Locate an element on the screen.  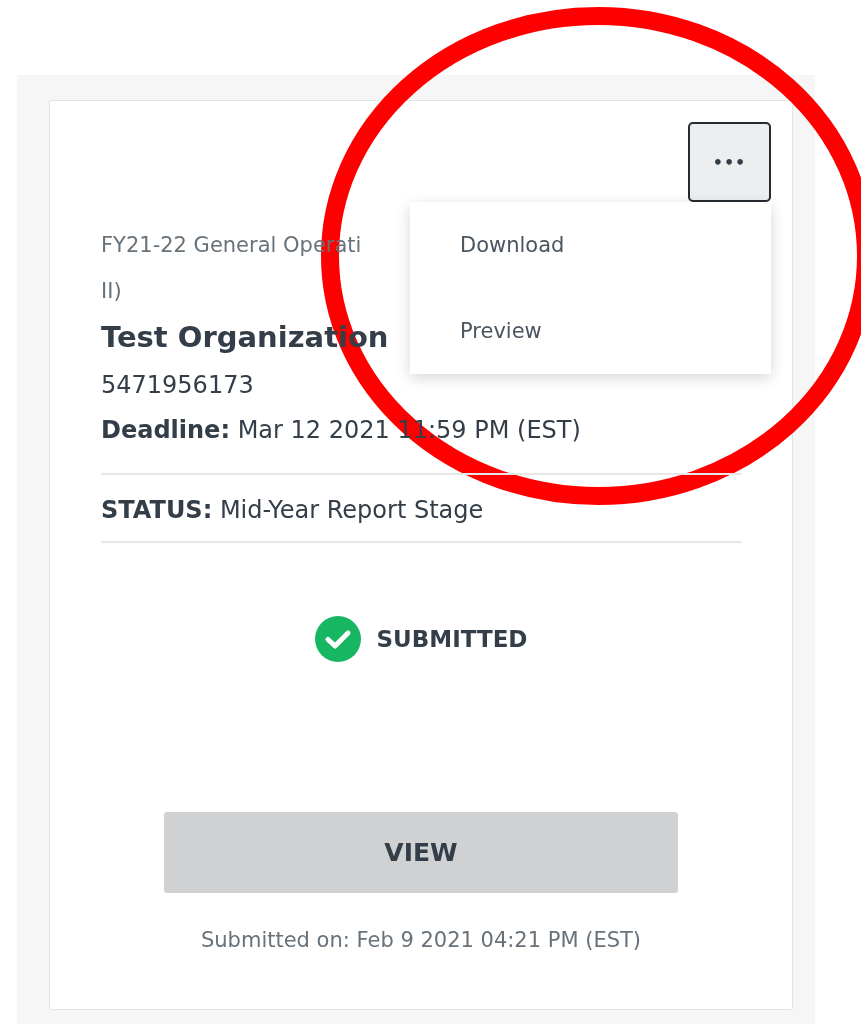
submitted-date: Submitted on: Feb 9 2021 04:21 PM (EST) is located at coordinates (420, 940).